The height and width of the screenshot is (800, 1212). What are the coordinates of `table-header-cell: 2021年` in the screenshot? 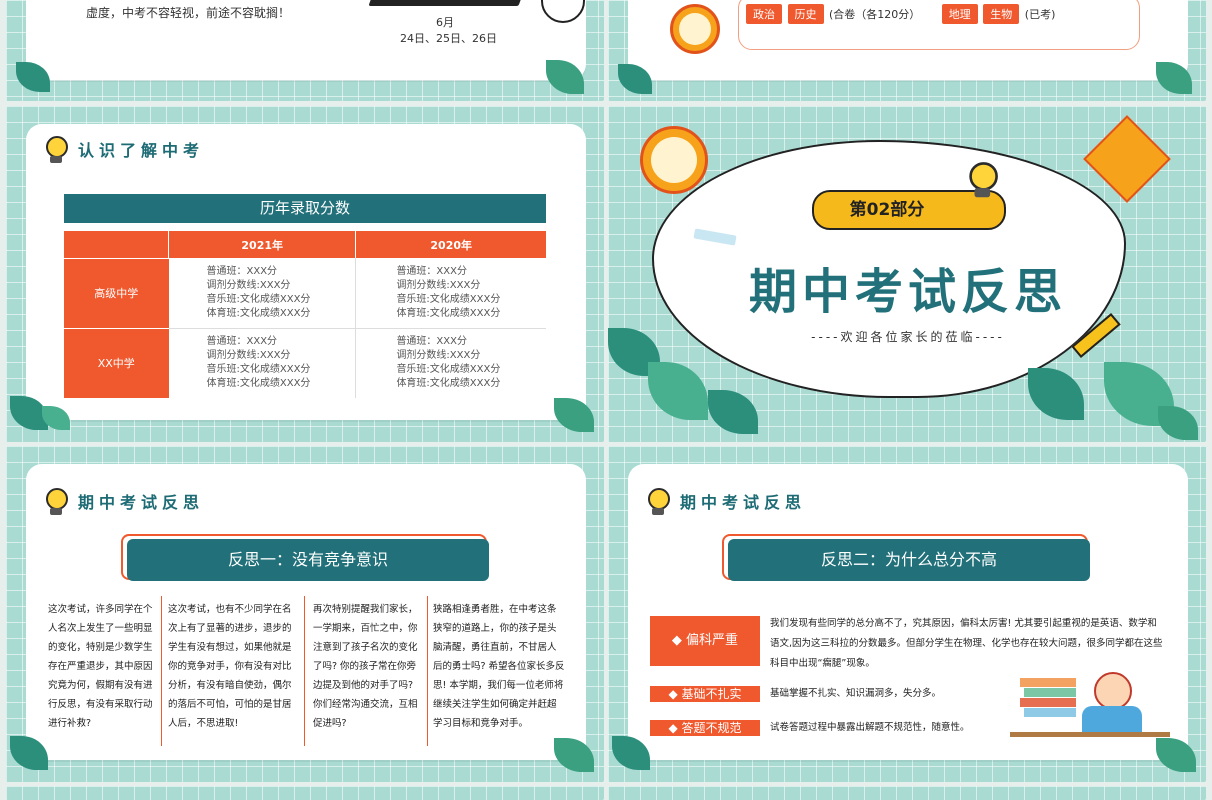 It's located at (262, 244).